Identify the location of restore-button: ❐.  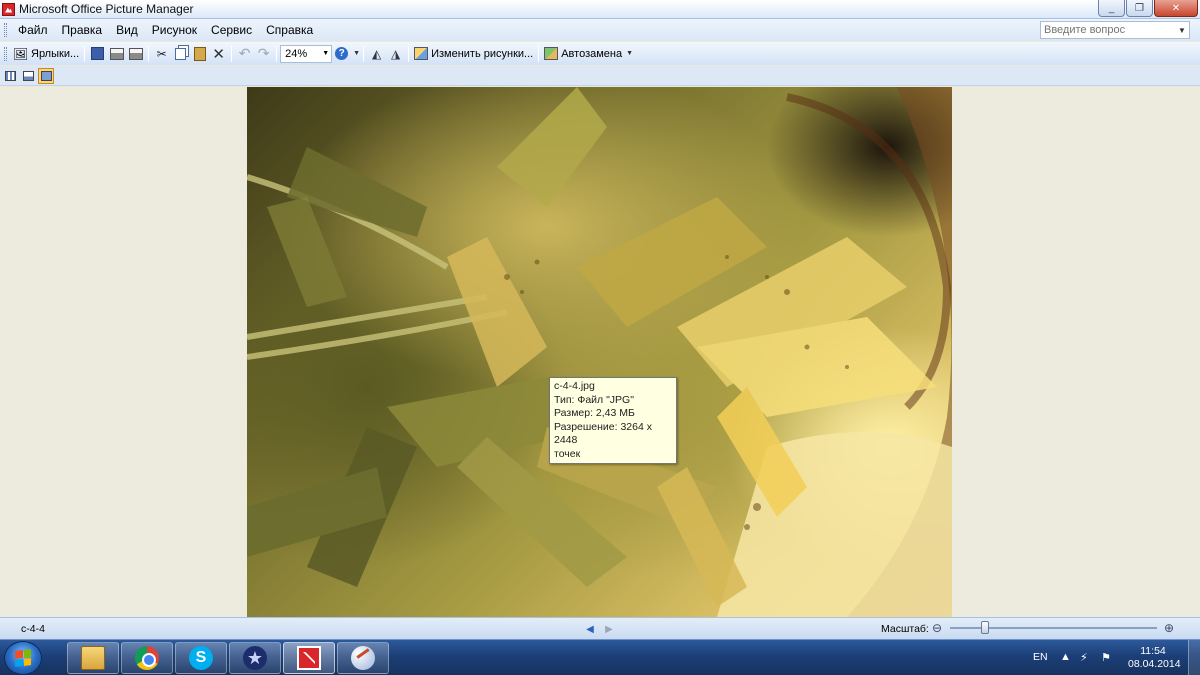
(1139, 8).